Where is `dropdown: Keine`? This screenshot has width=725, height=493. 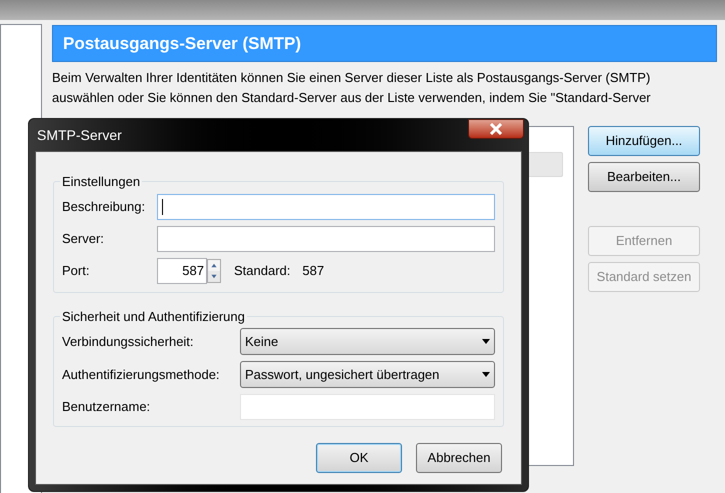
dropdown: Keine is located at coordinates (367, 341).